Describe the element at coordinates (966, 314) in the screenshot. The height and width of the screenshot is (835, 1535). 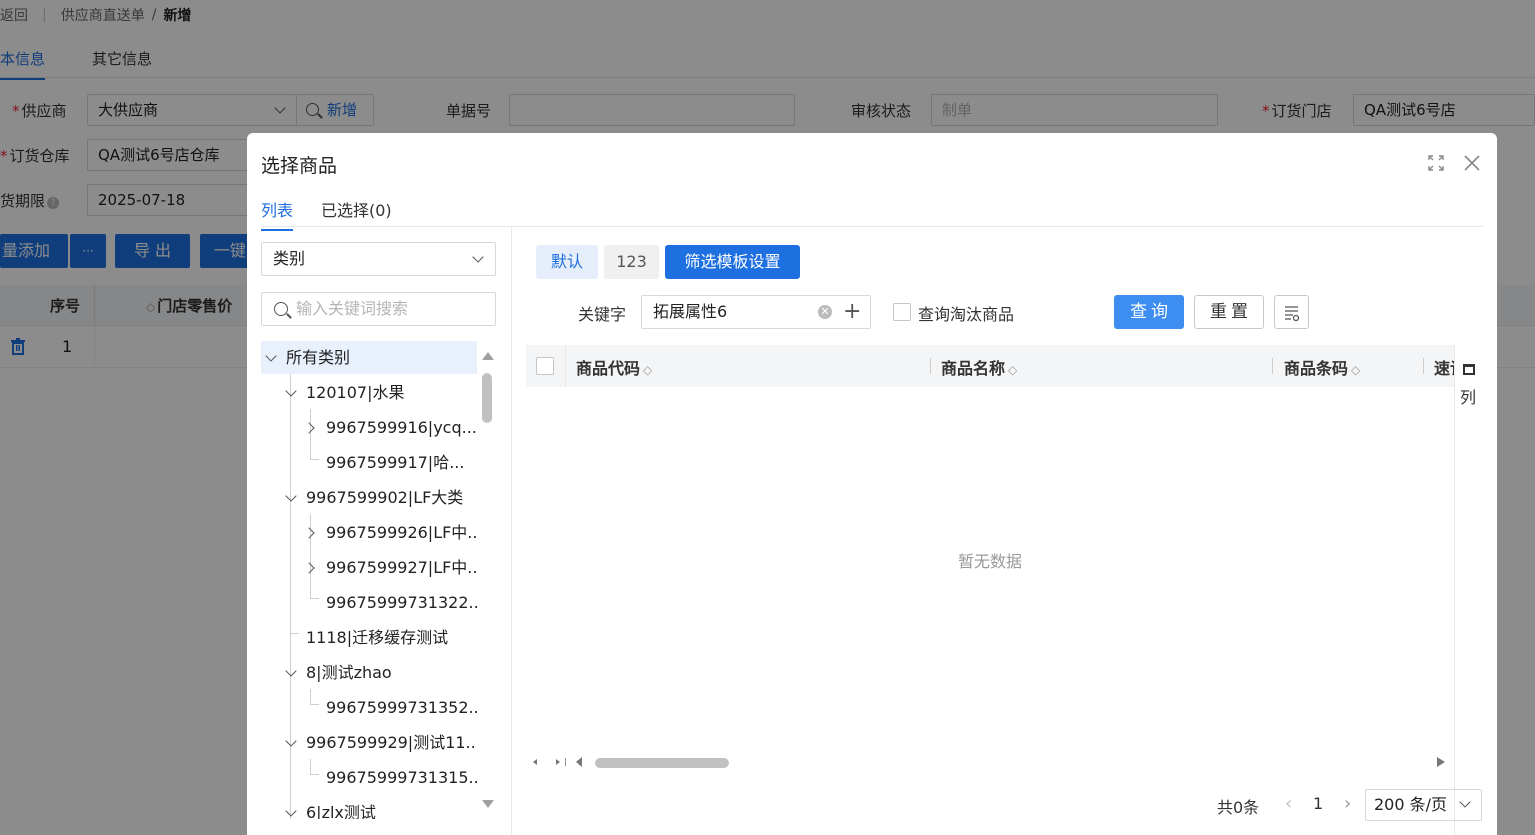
I see `include-obsolete-label: 查询淘汰商品` at that location.